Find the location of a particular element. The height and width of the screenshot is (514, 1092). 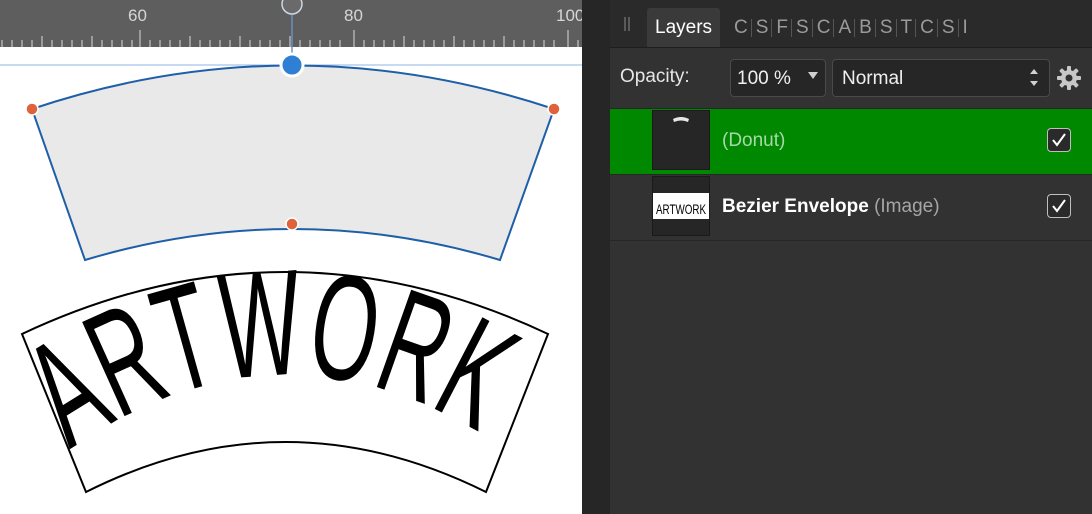

donut-thumbnail is located at coordinates (681, 140).